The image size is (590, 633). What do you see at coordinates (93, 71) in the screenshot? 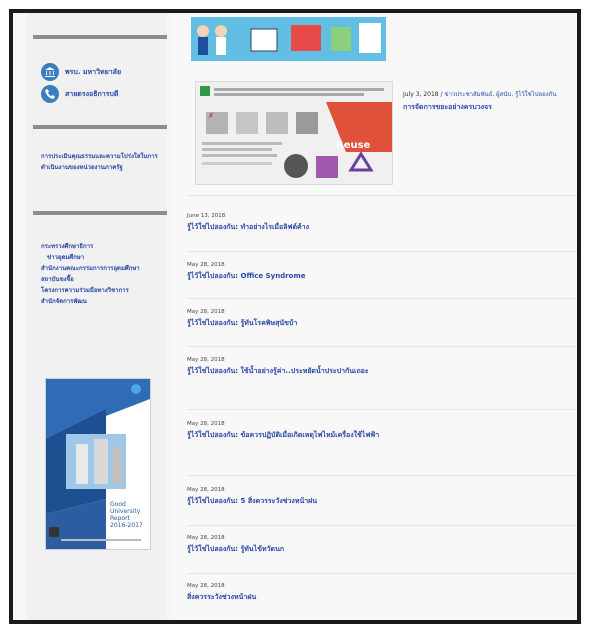
I see `sidebar-link-label: พรบ. มหาวิทยาลัย` at bounding box center [93, 71].